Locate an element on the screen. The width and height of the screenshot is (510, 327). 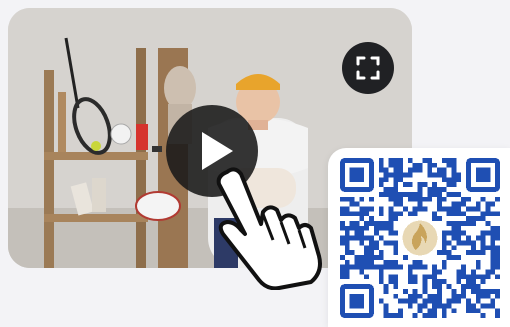
fullscreen-button is located at coordinates (368, 68).